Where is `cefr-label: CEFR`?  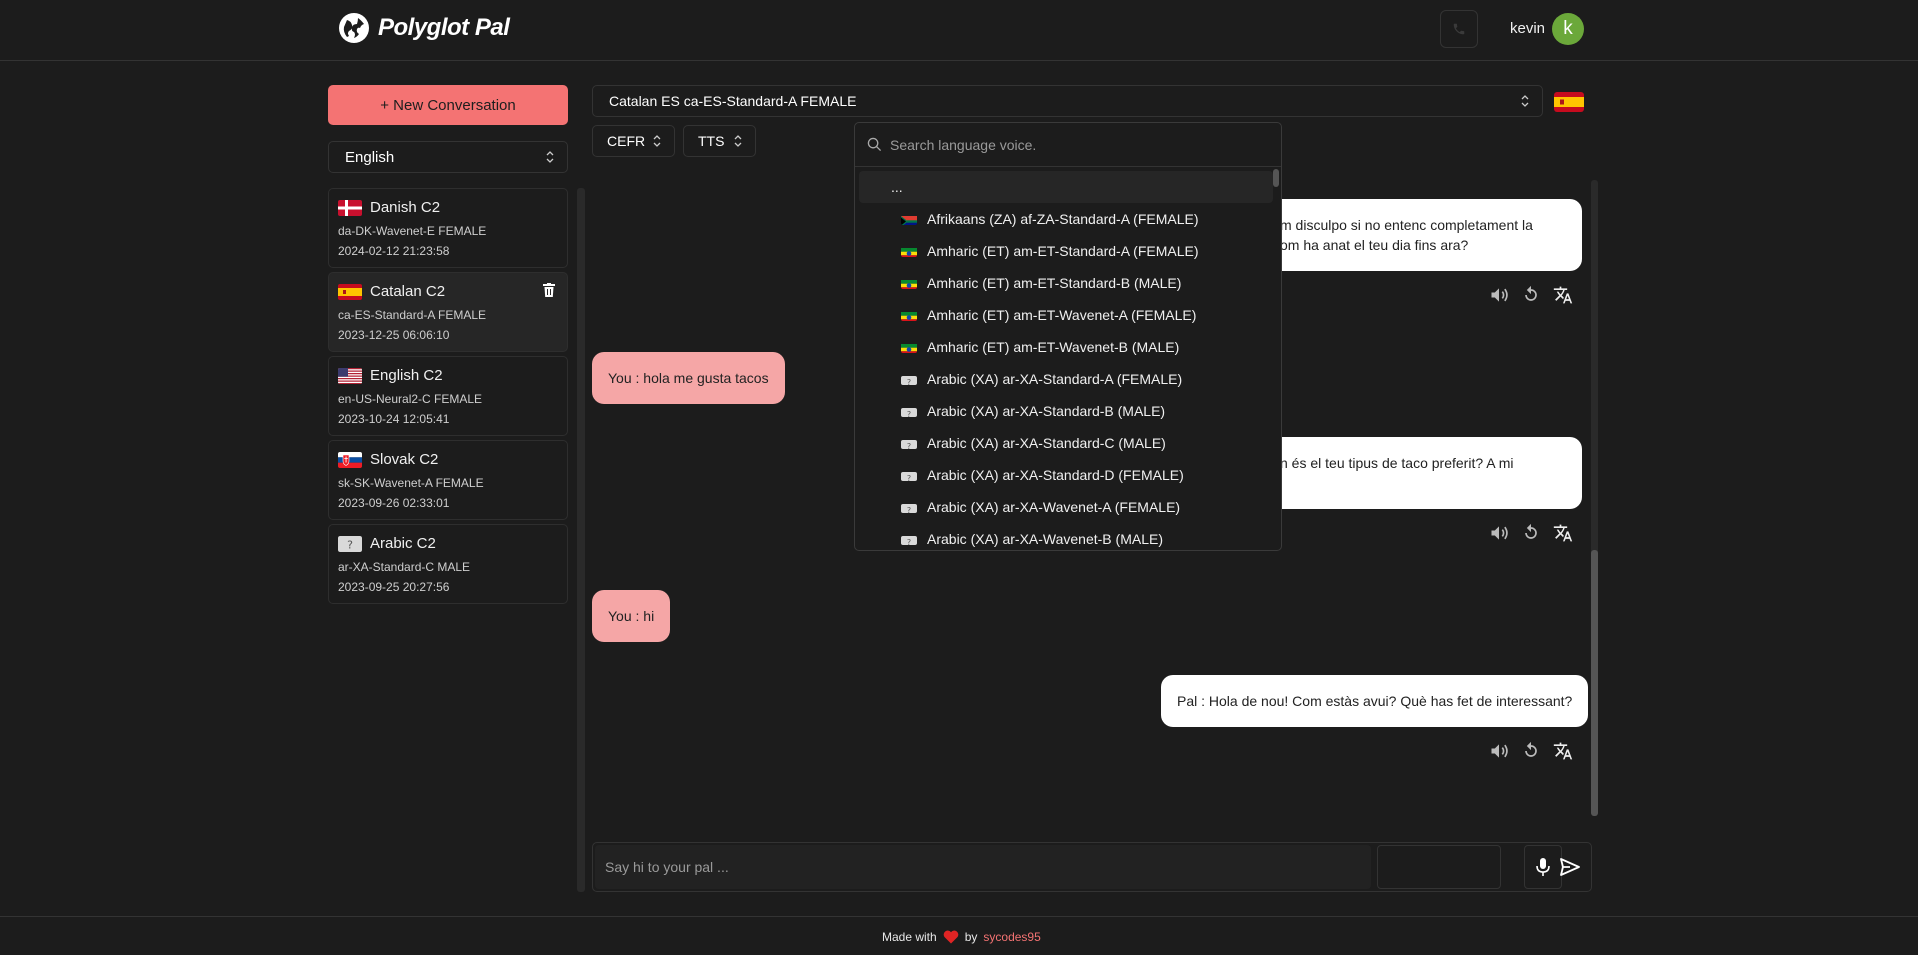 cefr-label: CEFR is located at coordinates (626, 141).